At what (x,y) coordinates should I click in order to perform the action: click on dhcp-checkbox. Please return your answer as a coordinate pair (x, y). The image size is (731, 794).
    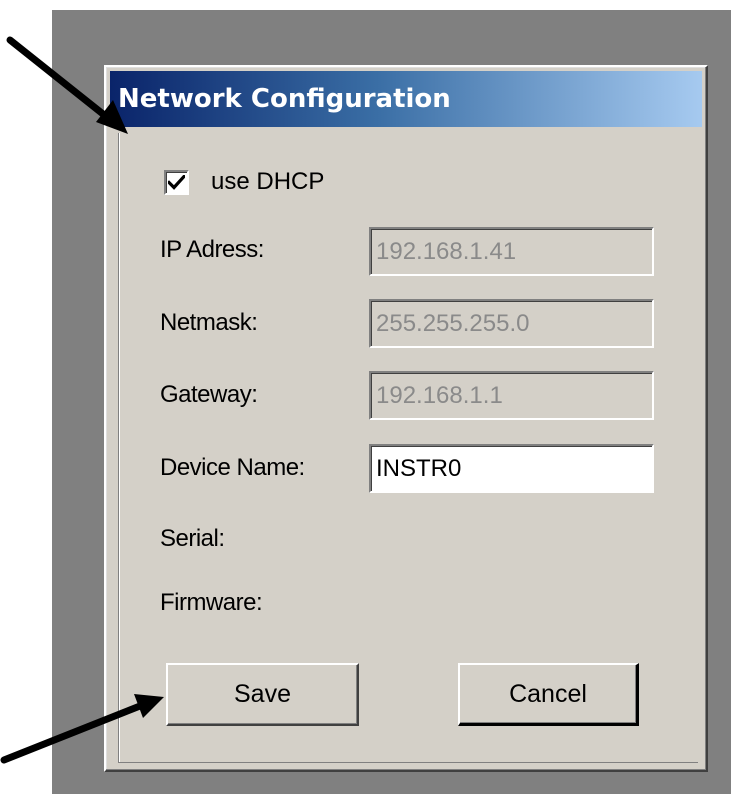
    Looking at the image, I should click on (176, 182).